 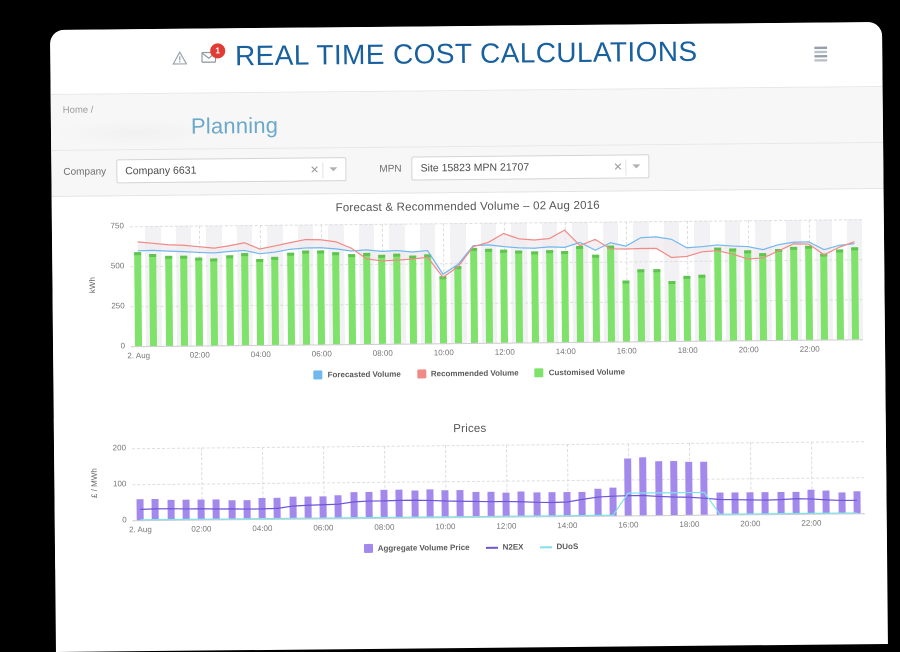 I want to click on legend-item: DUoS, so click(x=558, y=546).